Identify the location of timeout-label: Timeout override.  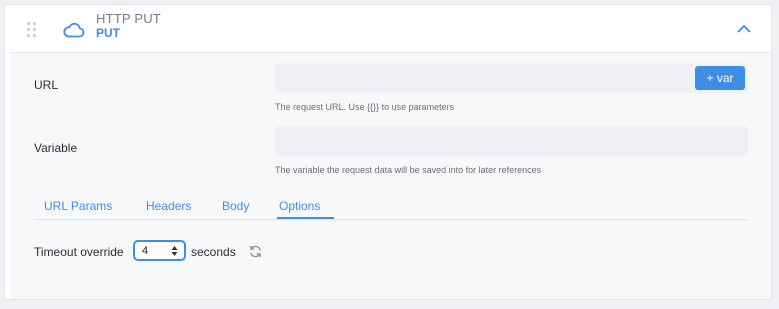
(79, 252).